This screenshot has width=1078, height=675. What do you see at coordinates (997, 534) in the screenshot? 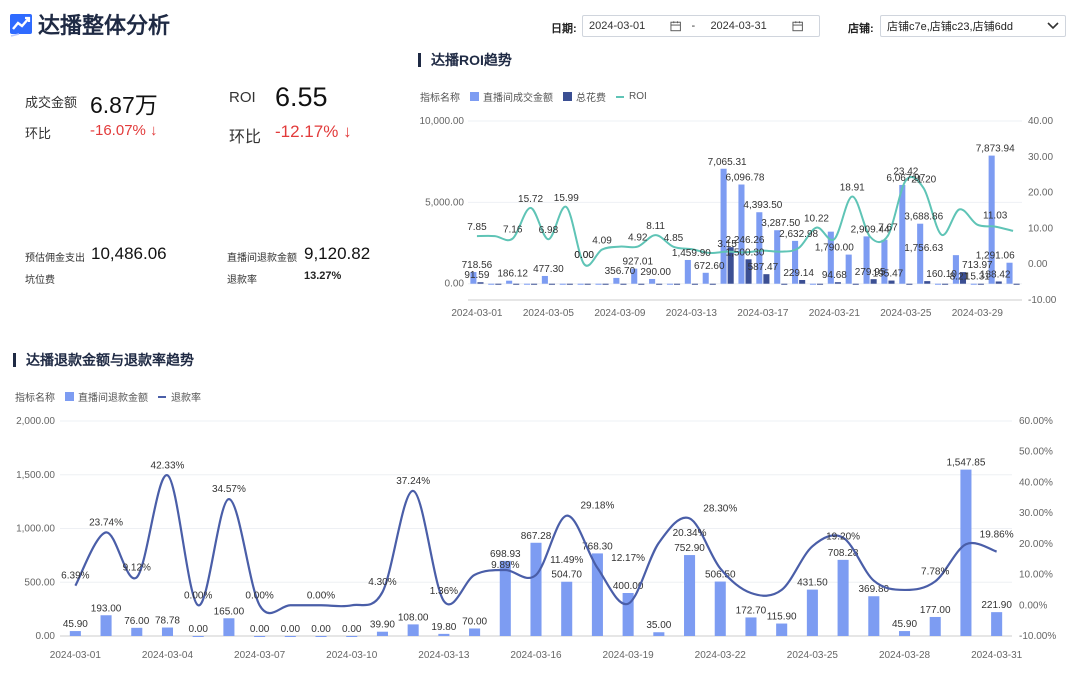
I see `line-label: 19.86%` at bounding box center [997, 534].